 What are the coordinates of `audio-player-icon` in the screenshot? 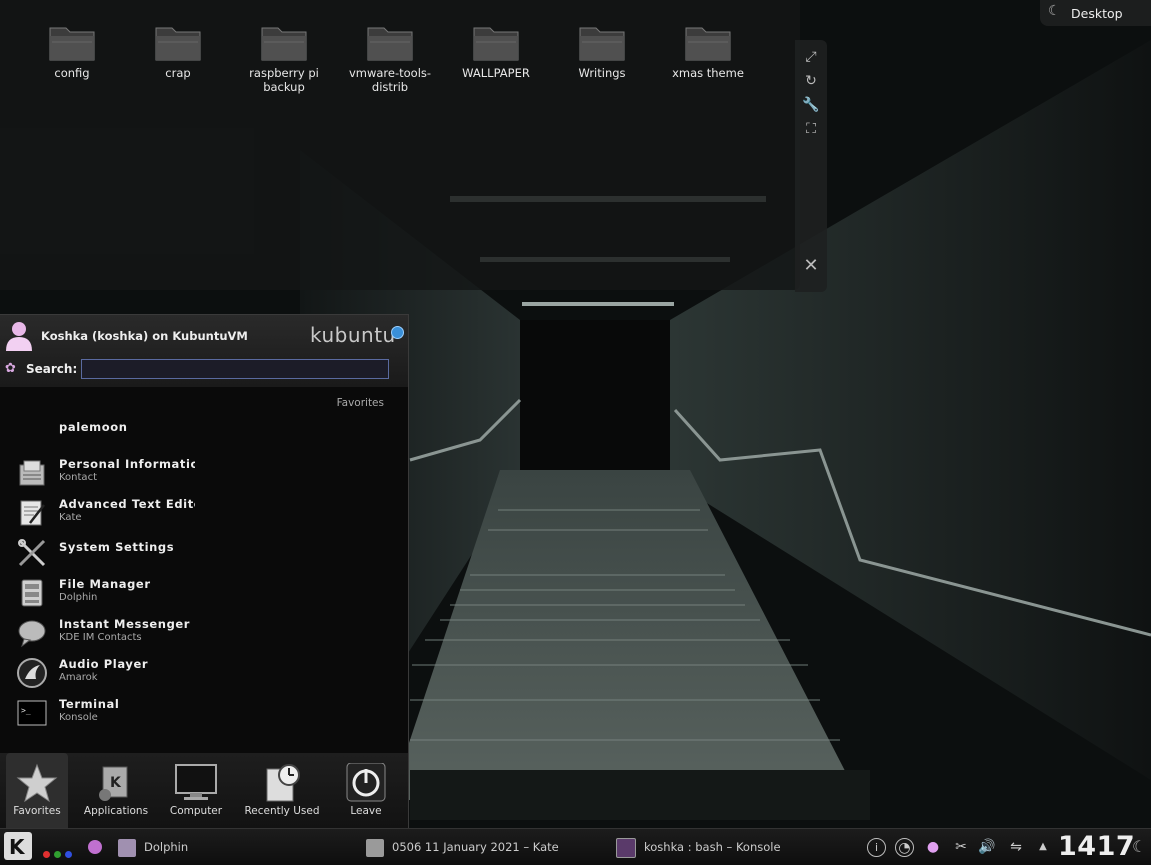 It's located at (32, 673).